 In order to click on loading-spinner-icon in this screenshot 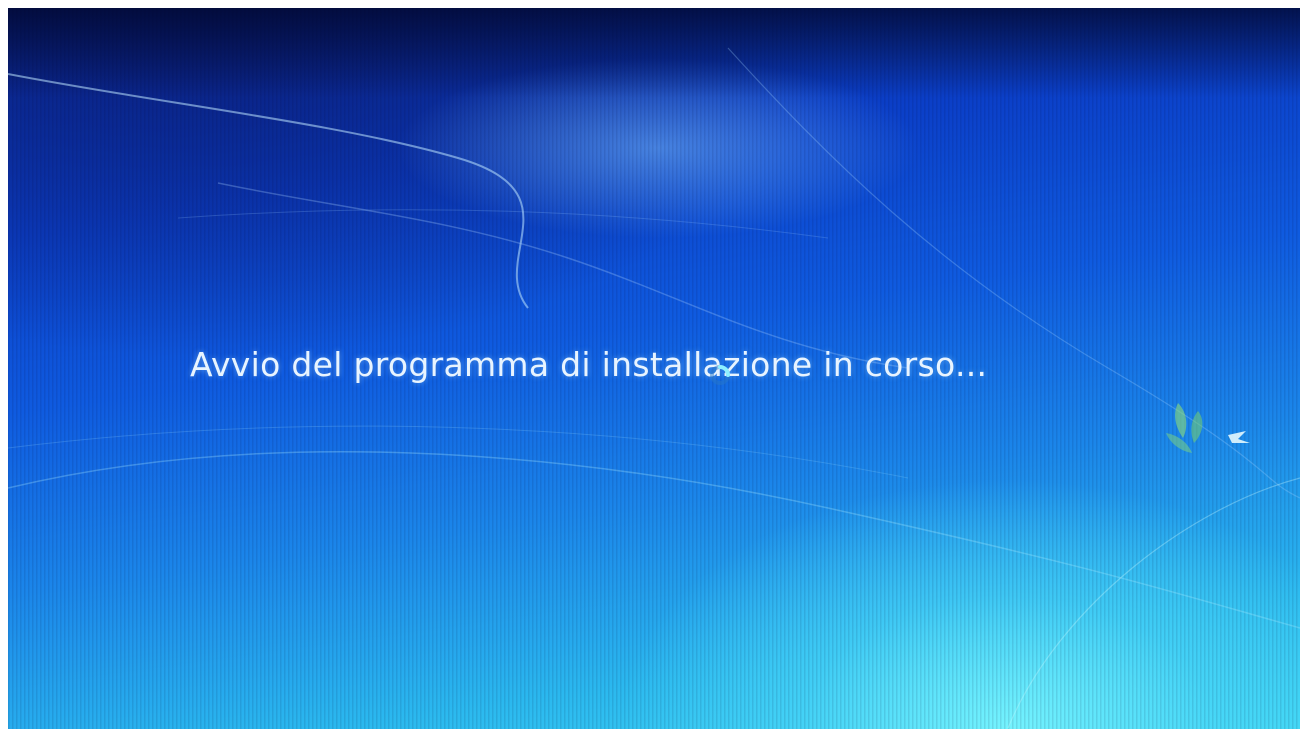, I will do `click(720, 375)`.